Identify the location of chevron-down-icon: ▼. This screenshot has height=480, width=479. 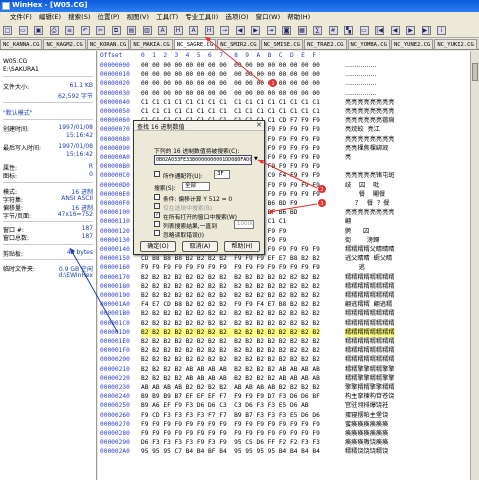
(256, 159).